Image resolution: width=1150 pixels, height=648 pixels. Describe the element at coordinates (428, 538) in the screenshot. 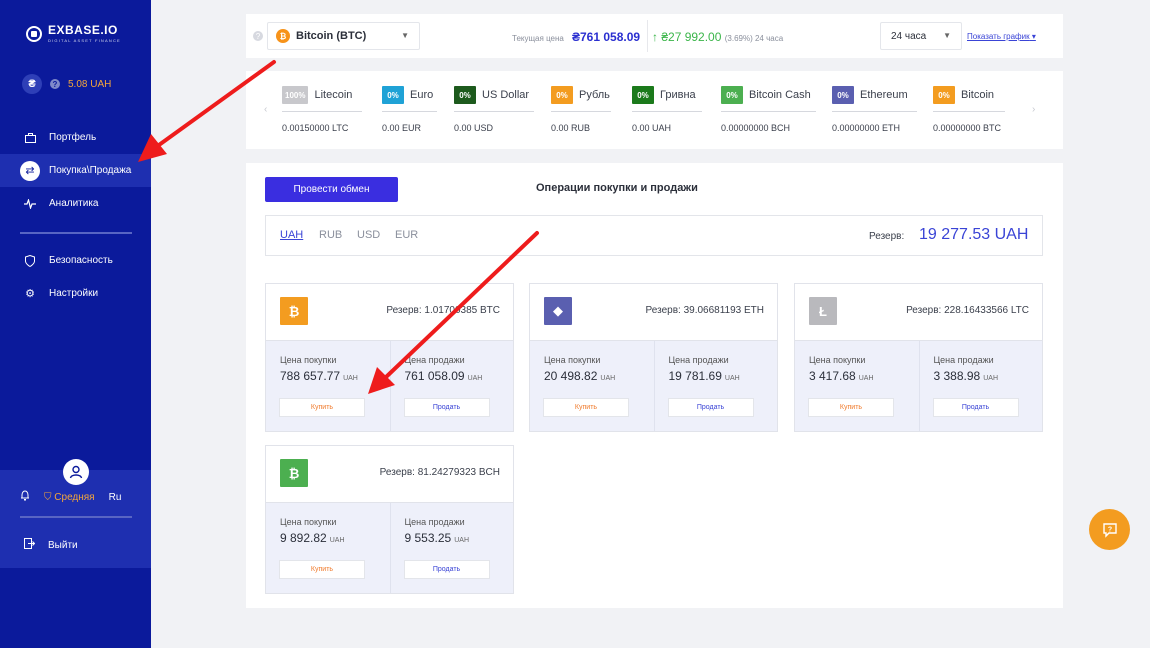

I see `sell-price-value: 9 553.25` at that location.